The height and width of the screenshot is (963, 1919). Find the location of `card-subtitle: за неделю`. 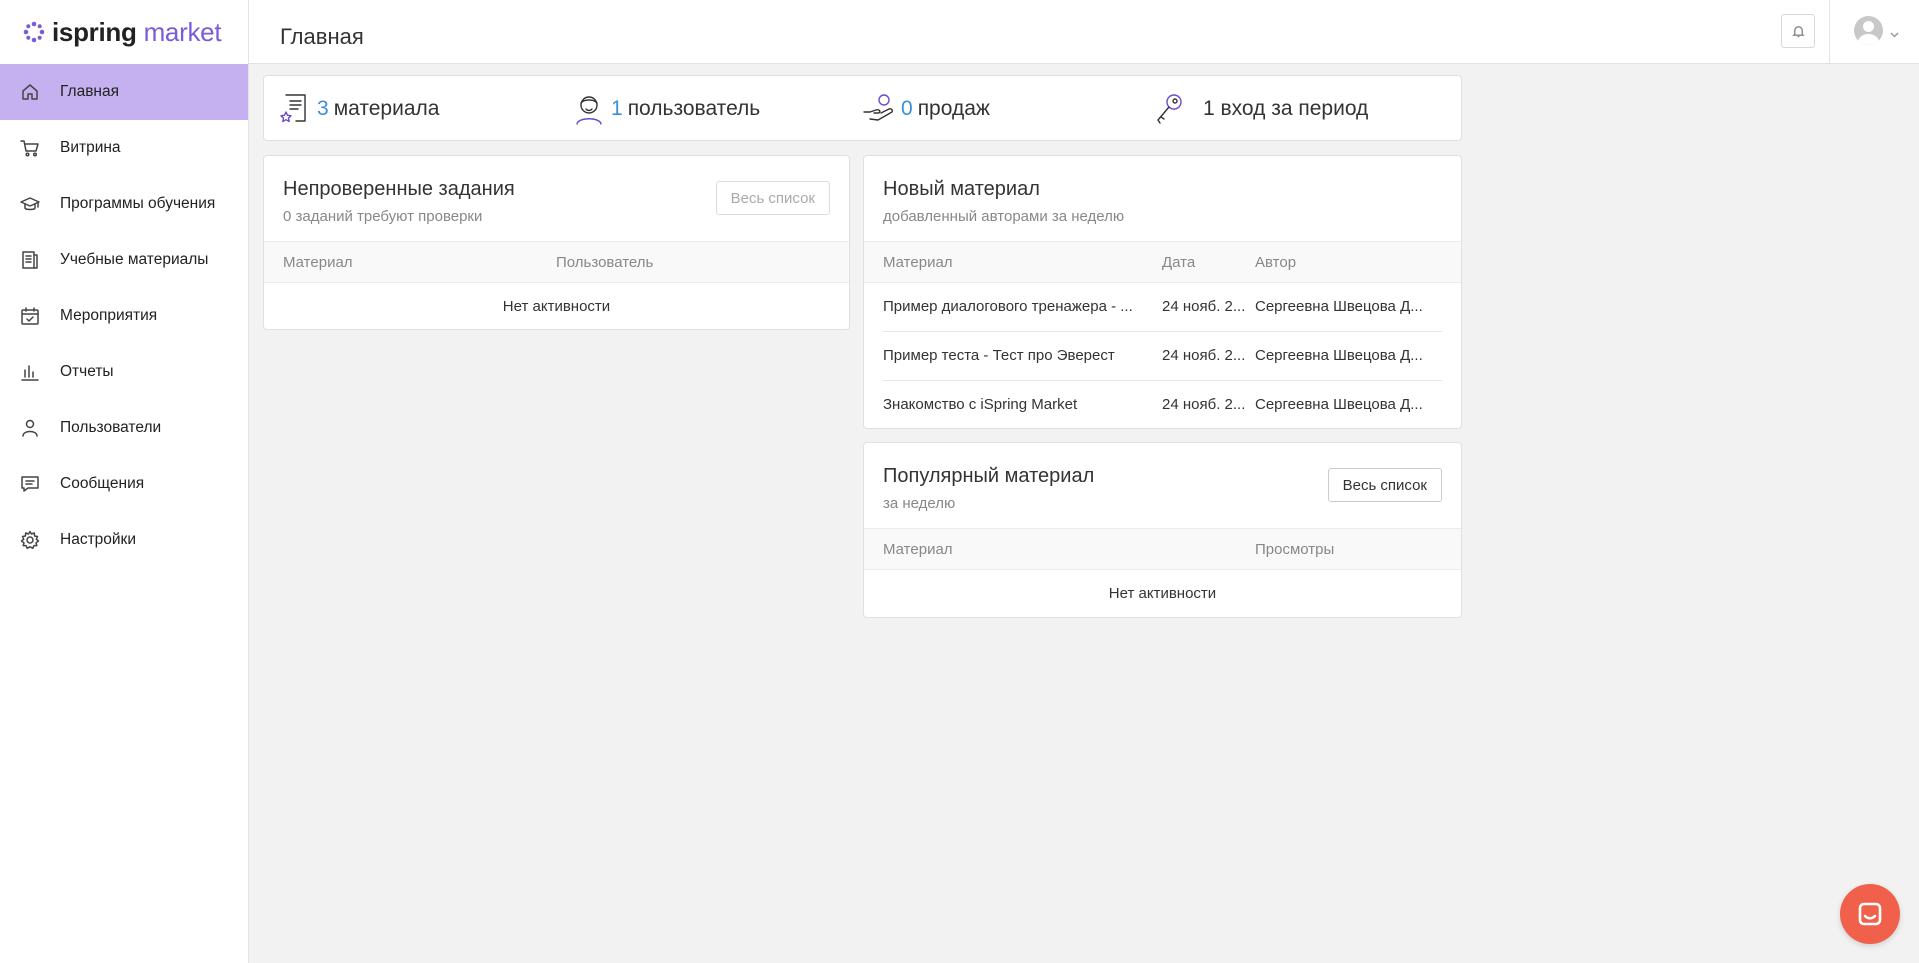

card-subtitle: за неделю is located at coordinates (919, 503).